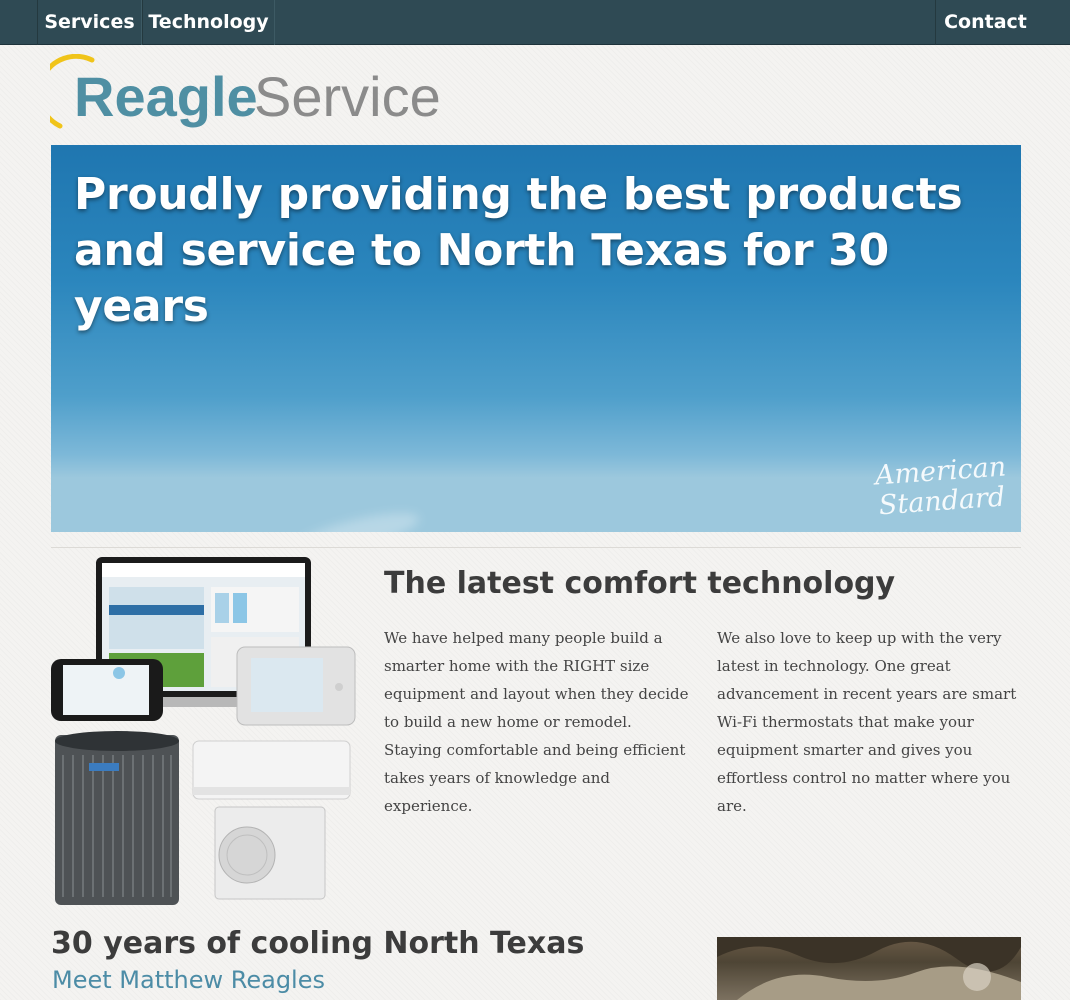 The image size is (1070, 1000). I want to click on logo-word-reagle: Reagle, so click(166, 96).